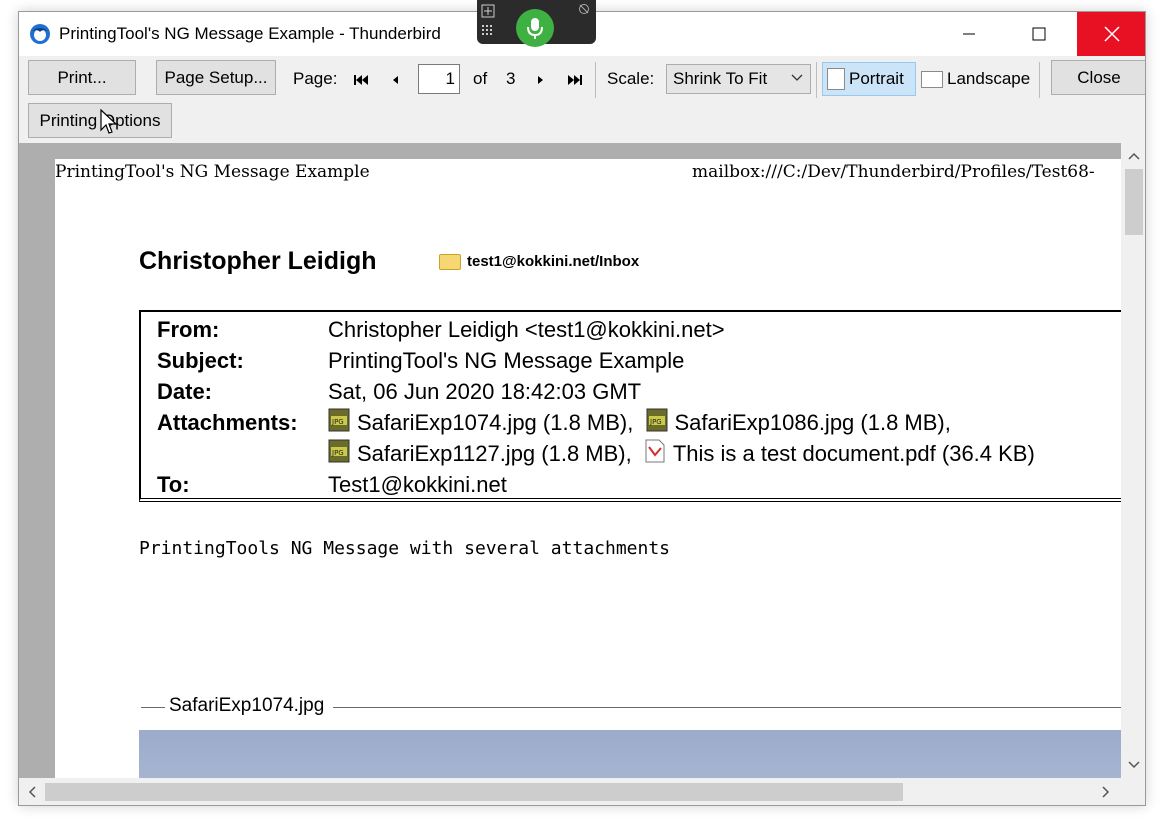 This screenshot has width=1167, height=828. I want to click on previous-page-icon, so click(395, 80).